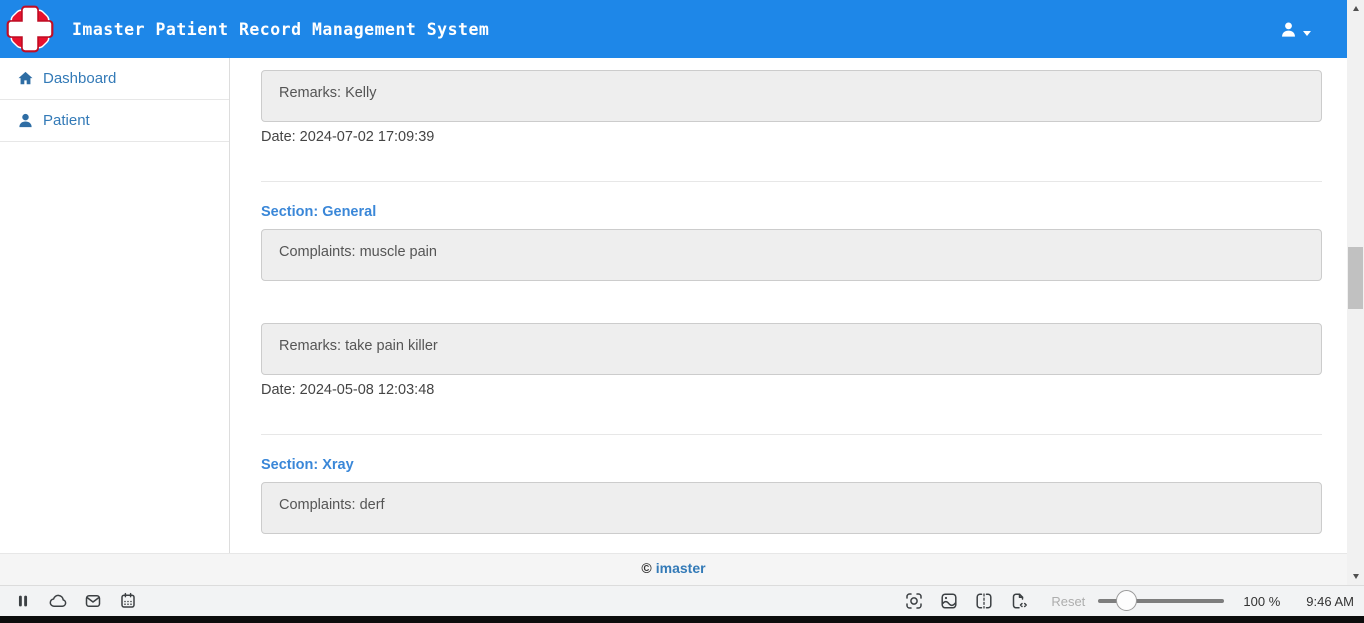 The height and width of the screenshot is (623, 1364). Describe the element at coordinates (1068, 601) in the screenshot. I see `reset-button: Reset` at that location.